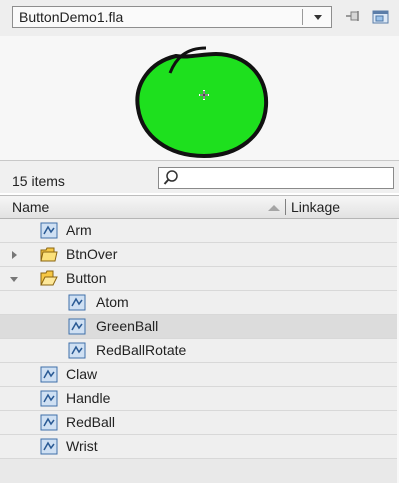  I want to click on list-item-label: Handle, so click(88, 398).